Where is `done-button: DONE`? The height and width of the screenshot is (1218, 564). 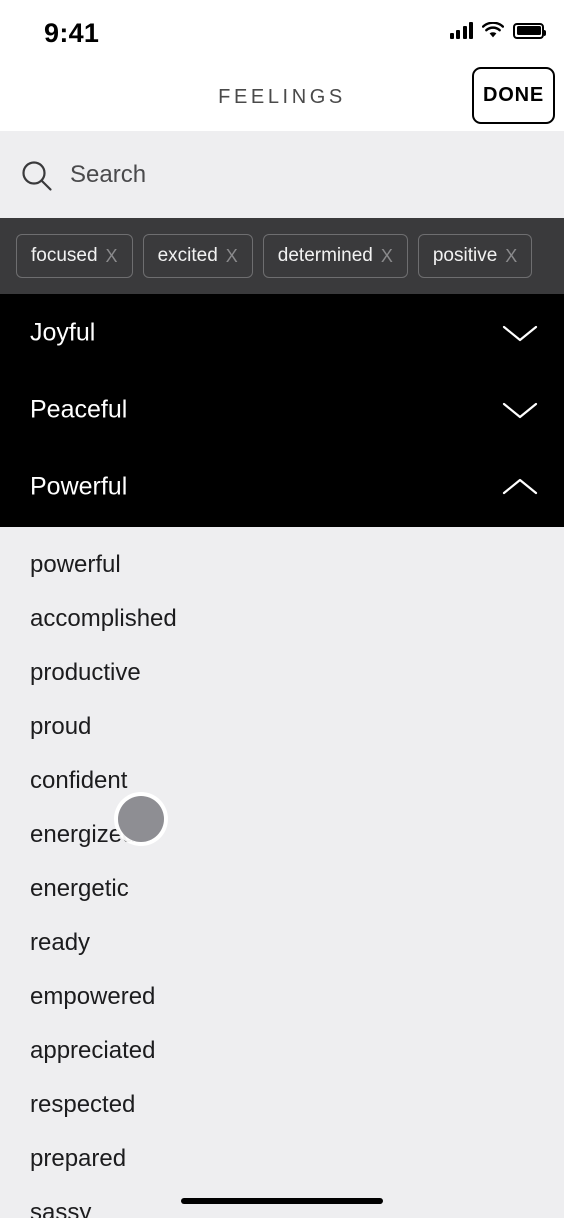
done-button: DONE is located at coordinates (513, 95).